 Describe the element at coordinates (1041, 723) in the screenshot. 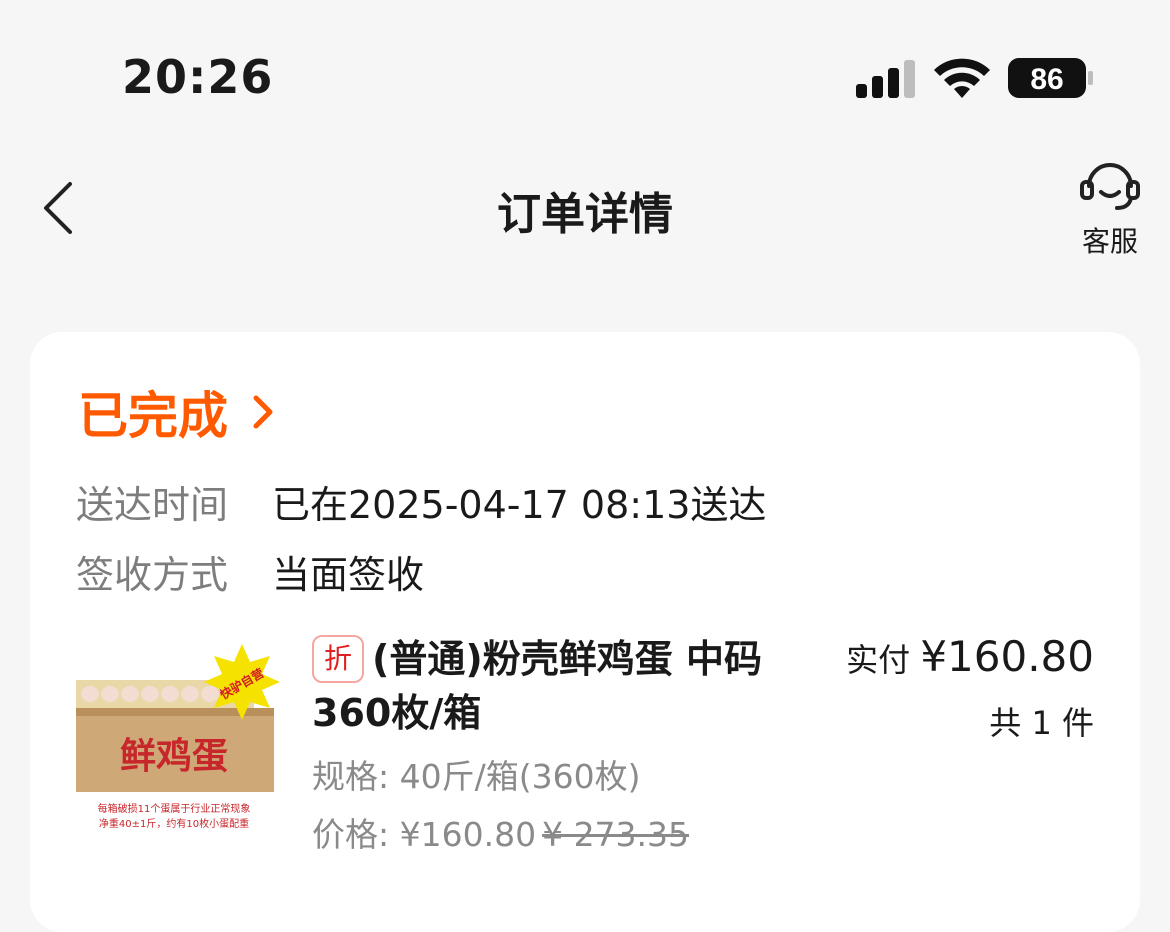

I see `item-quantity: 共 1 件` at that location.